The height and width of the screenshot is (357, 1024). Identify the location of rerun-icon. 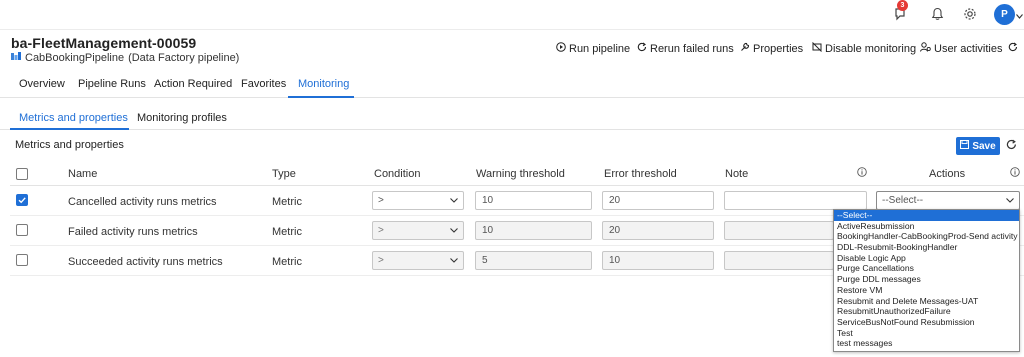
(642, 48).